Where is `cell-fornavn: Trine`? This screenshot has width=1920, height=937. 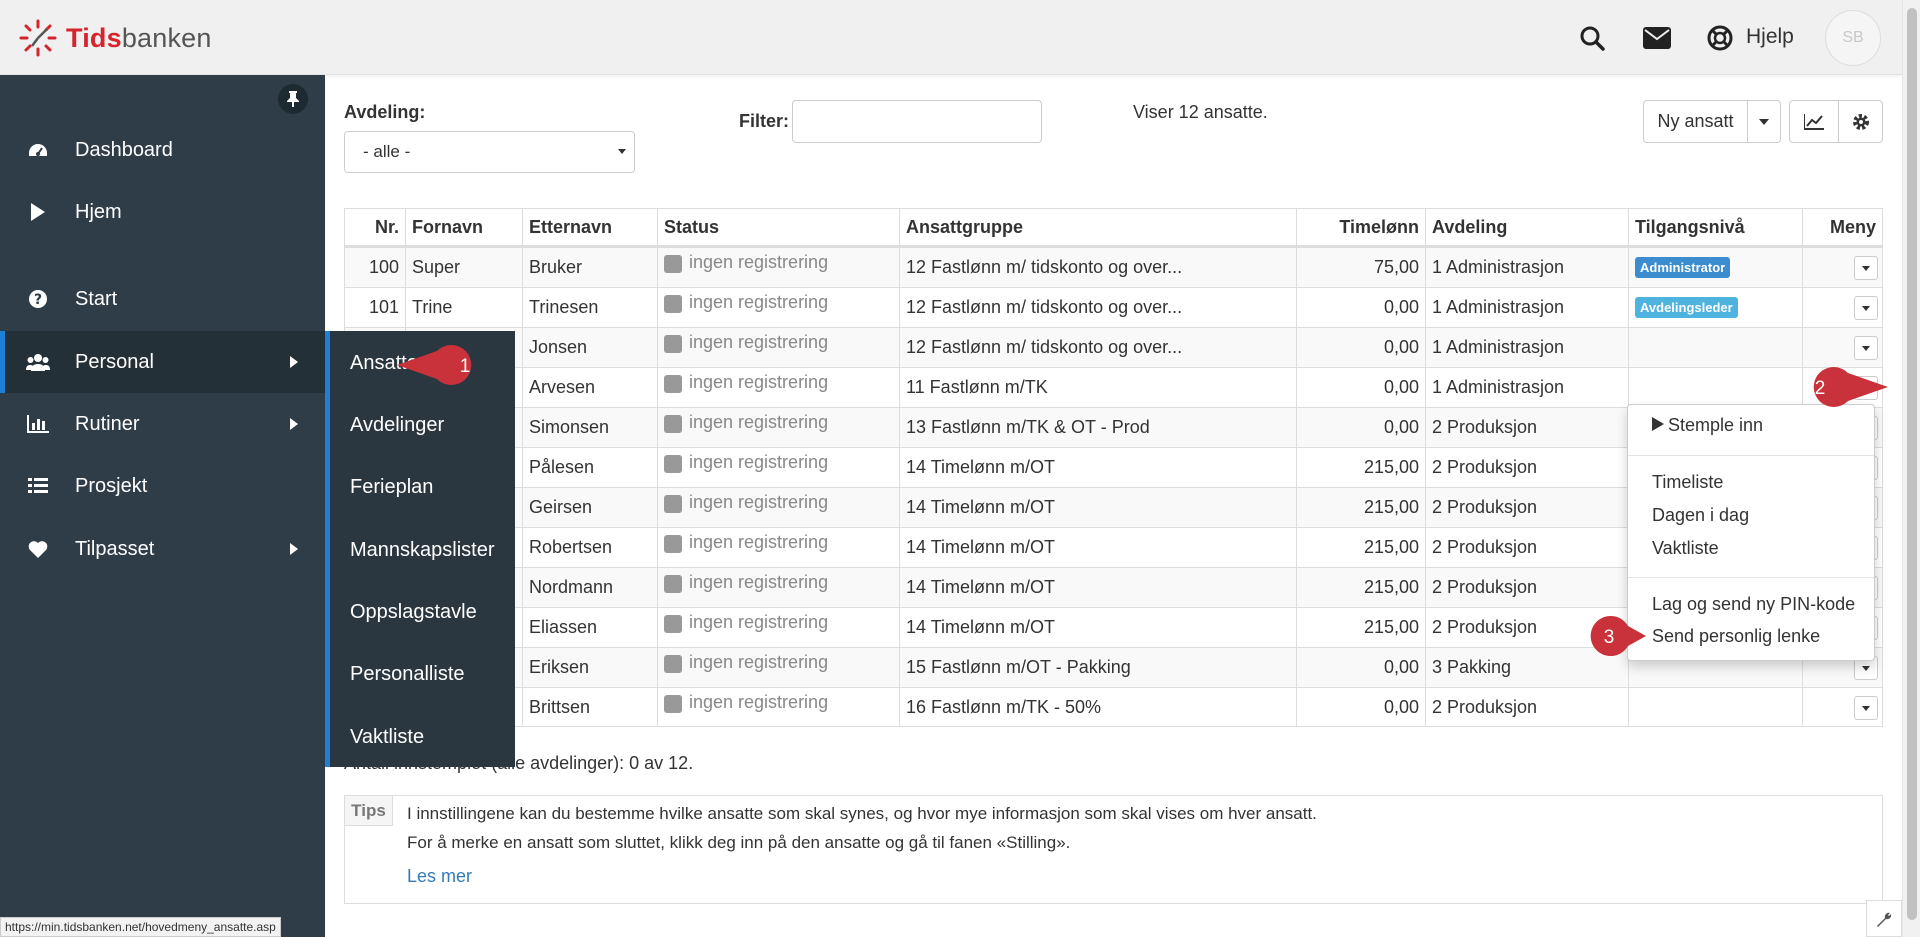
cell-fornavn: Trine is located at coordinates (463, 307).